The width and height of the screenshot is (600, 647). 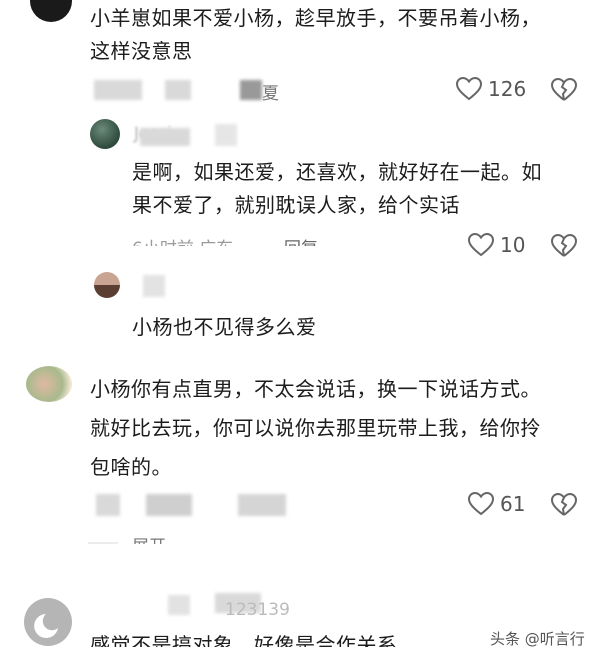 I want to click on comment-line: 果不爱了，就别耽误人家，给个实话, so click(x=296, y=205).